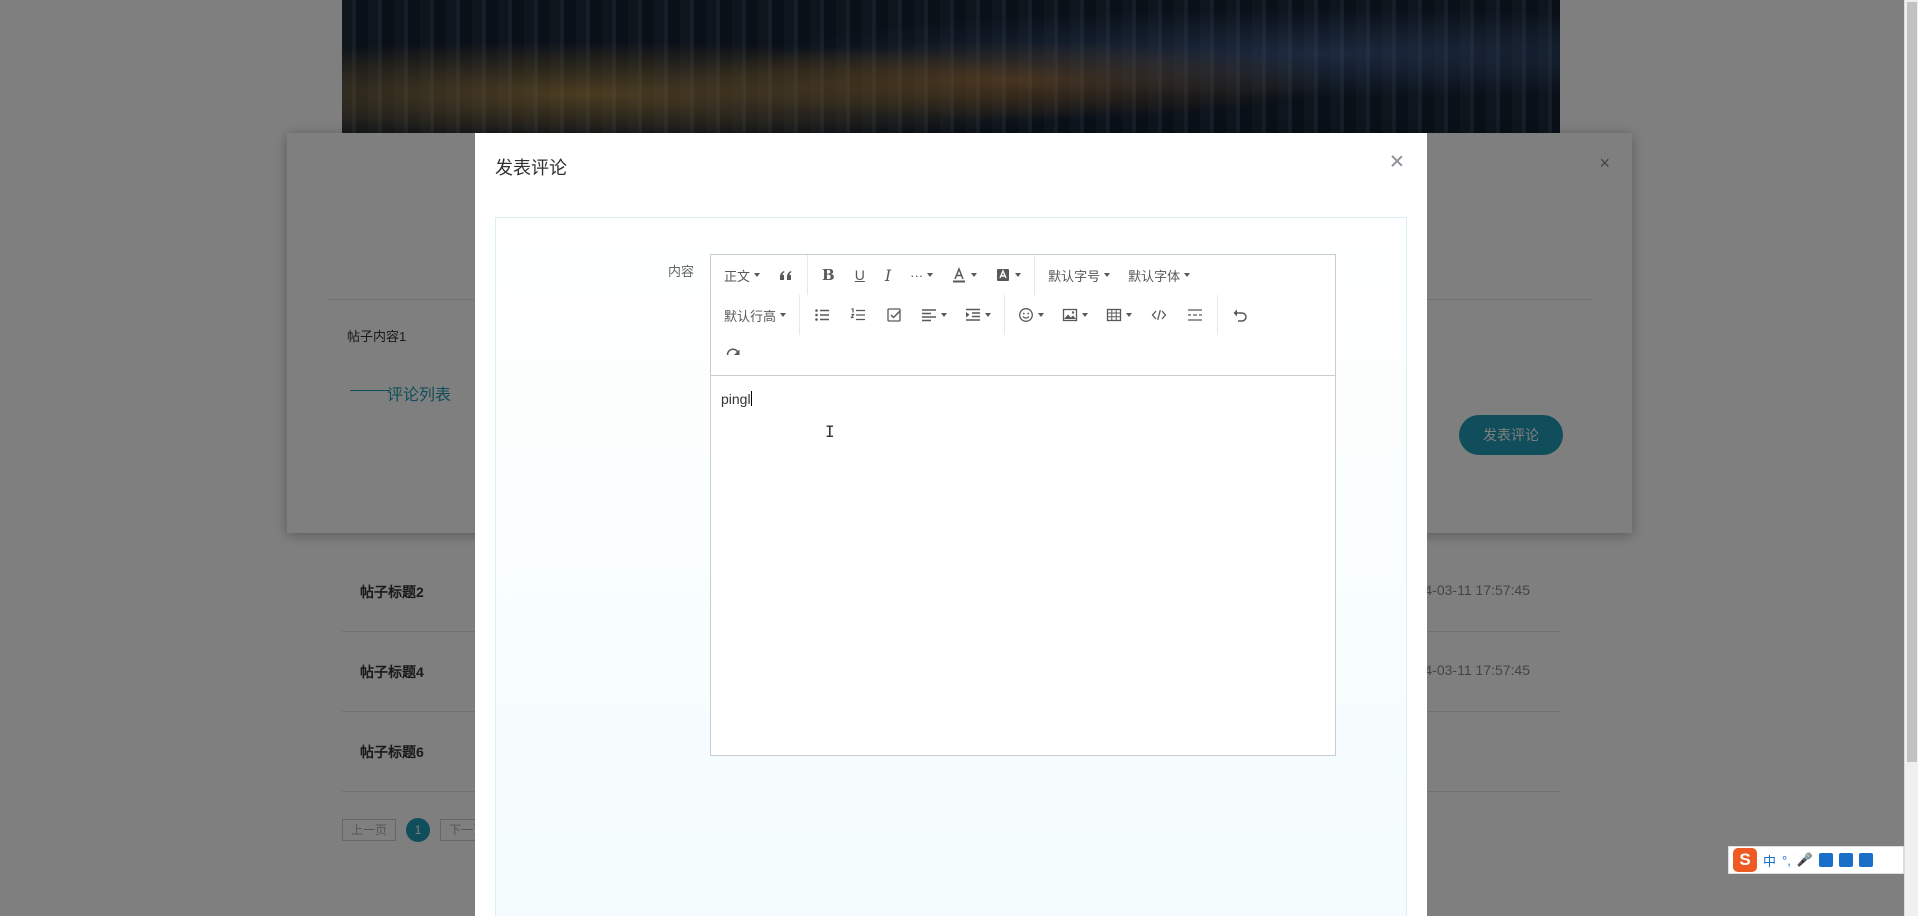 This screenshot has width=1918, height=916. I want to click on heading-select: 正文, so click(742, 275).